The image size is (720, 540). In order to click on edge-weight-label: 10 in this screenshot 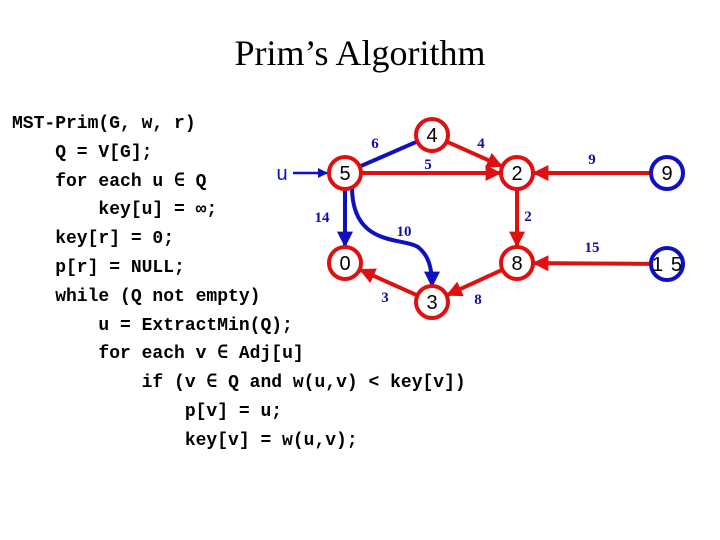, I will do `click(404, 232)`.